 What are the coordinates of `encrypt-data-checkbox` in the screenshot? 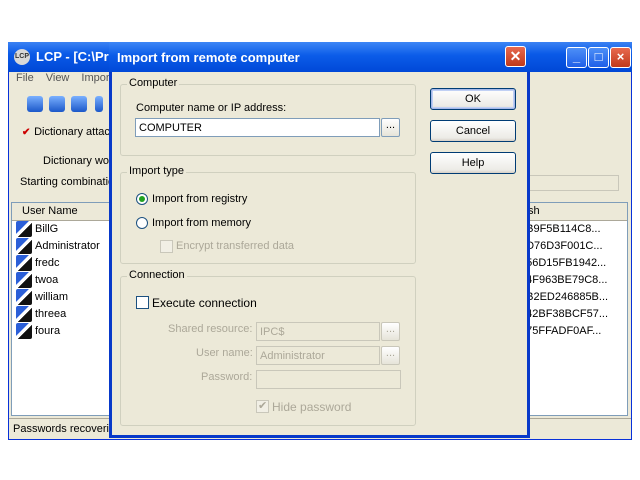 It's located at (166, 246).